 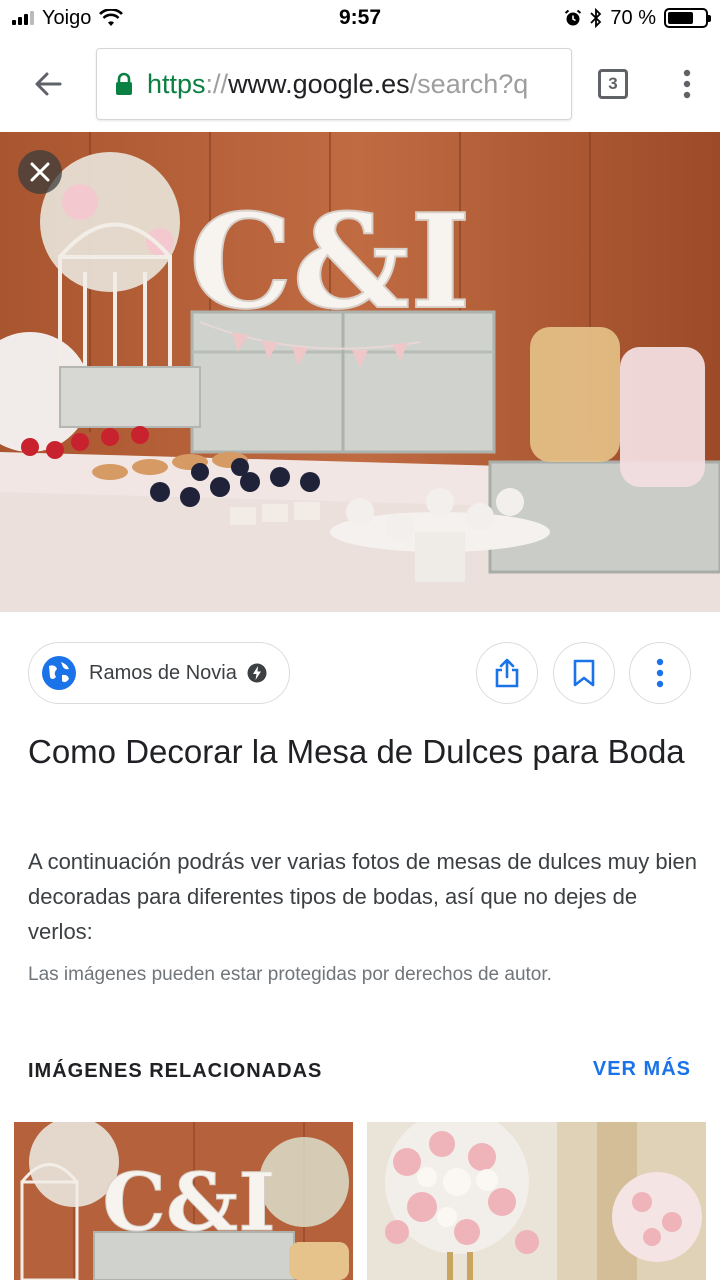 I want to click on source-name: Ramos de Novia, so click(x=163, y=672).